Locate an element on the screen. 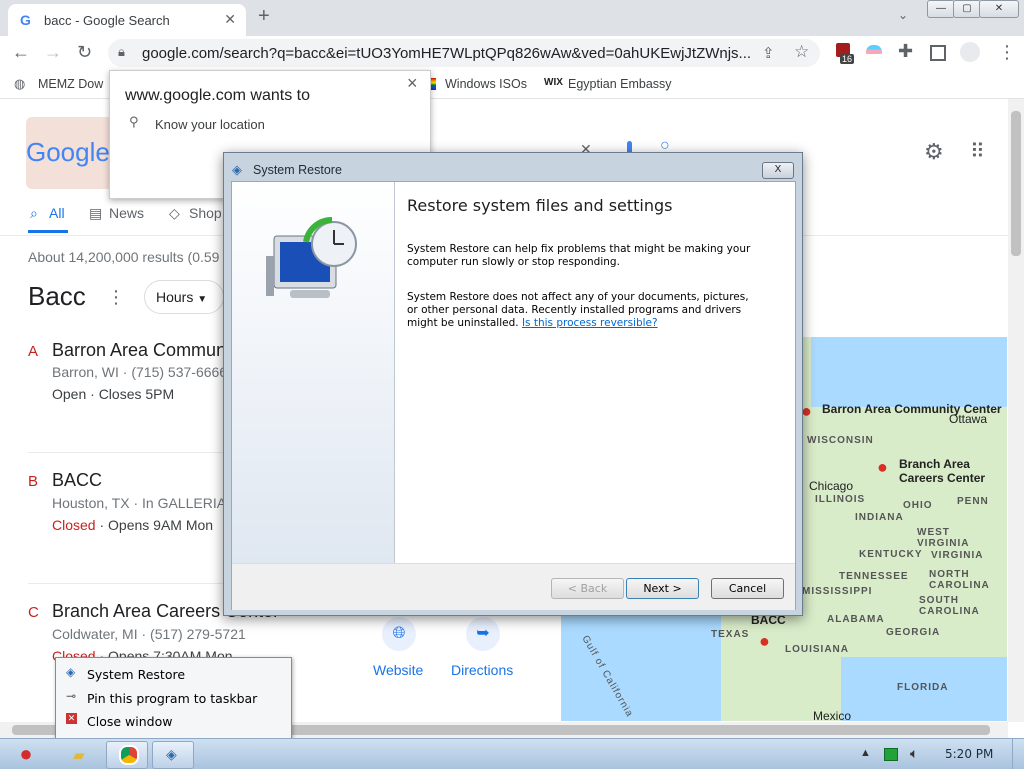 The image size is (1024, 769). directions-icon: ➥ is located at coordinates (483, 634).